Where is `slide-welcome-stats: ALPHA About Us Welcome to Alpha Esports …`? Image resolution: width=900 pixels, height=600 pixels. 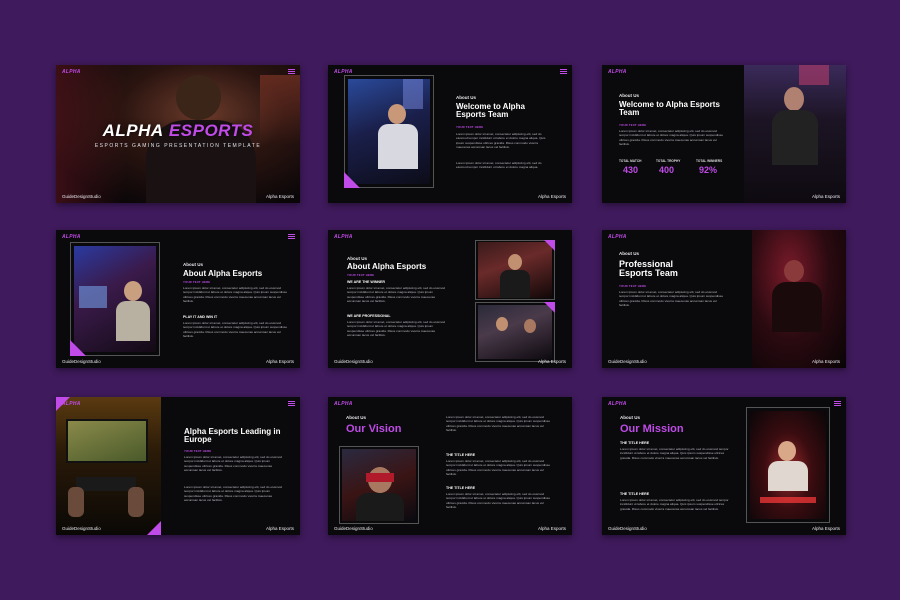 slide-welcome-stats: ALPHA About Us Welcome to Alpha Esports … is located at coordinates (724, 134).